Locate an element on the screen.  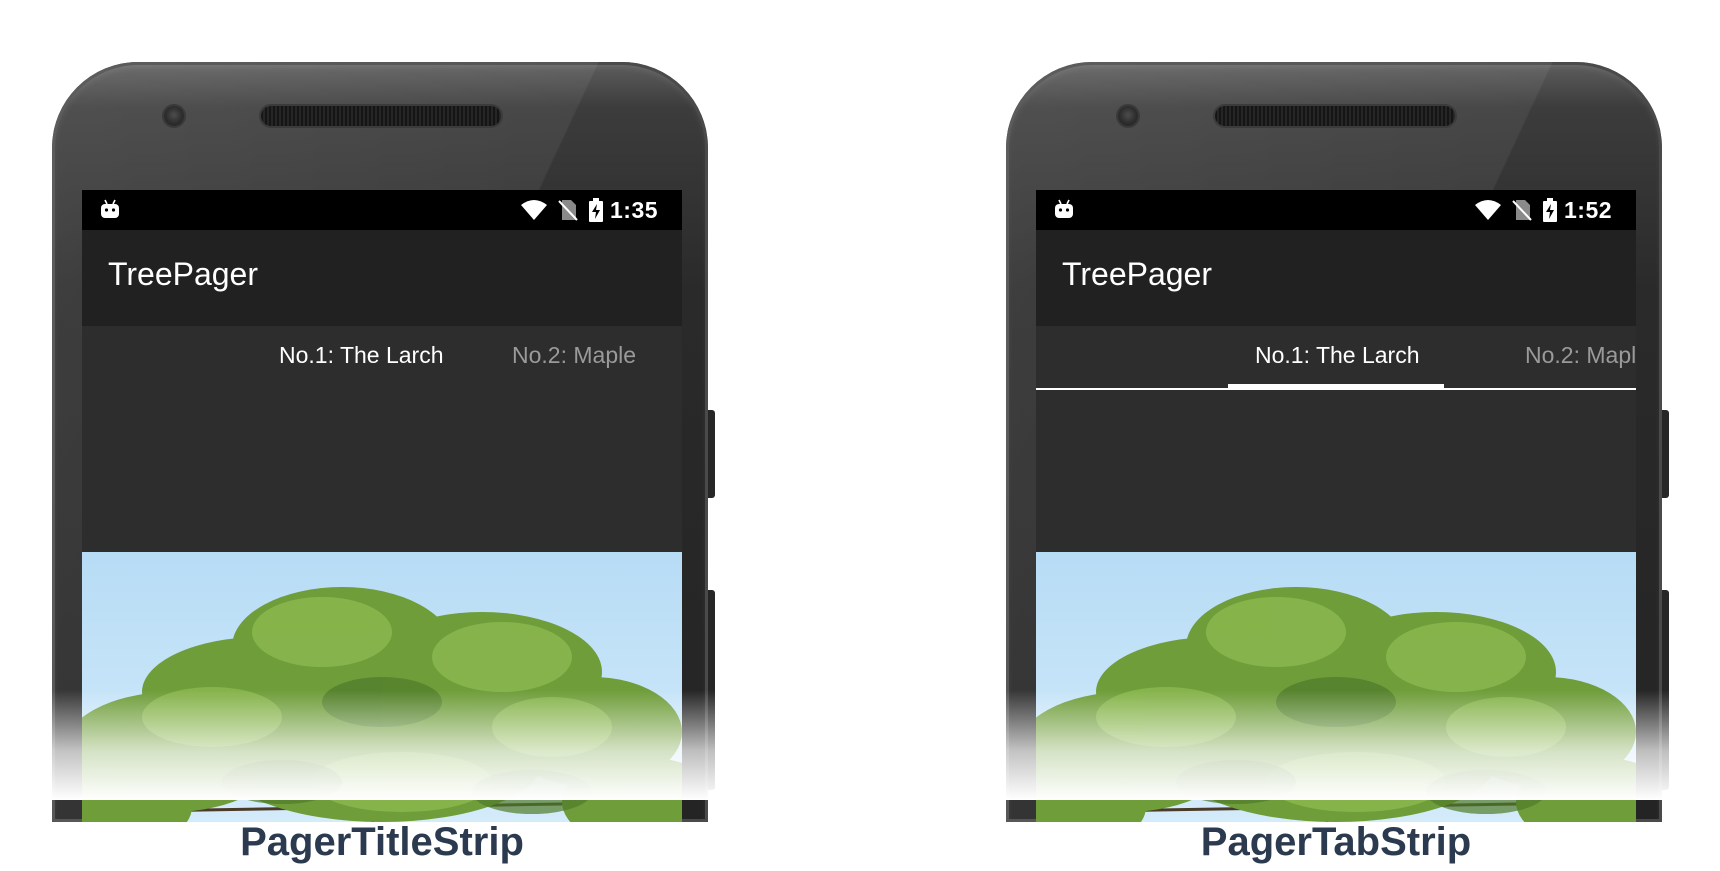
caption-pager-tab-strip: PagerTabStrip is located at coordinates (1336, 842).